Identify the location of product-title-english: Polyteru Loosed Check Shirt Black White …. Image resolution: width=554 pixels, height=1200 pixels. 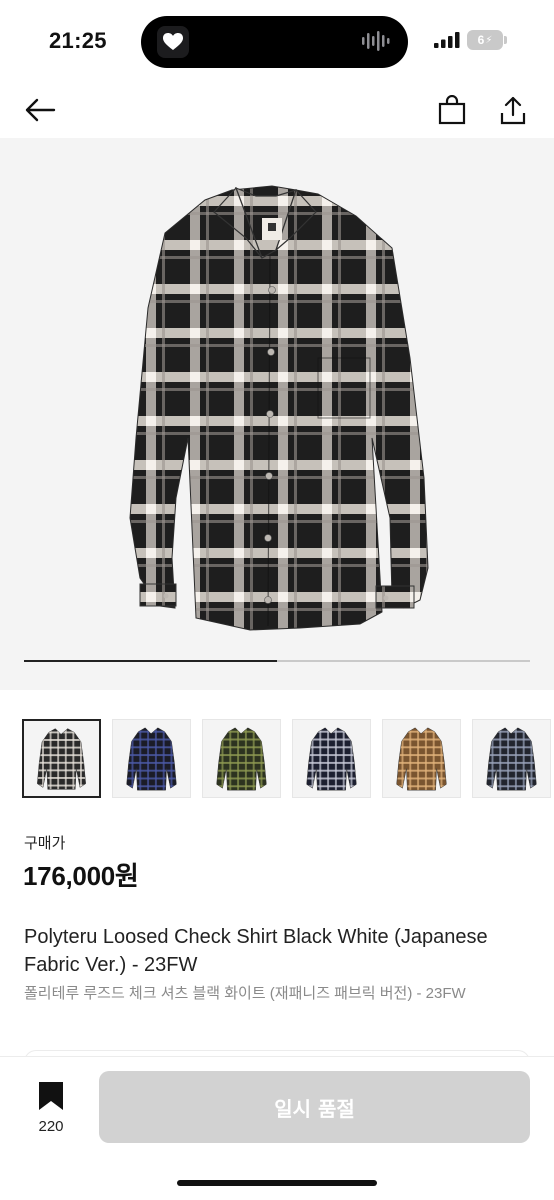
(256, 951).